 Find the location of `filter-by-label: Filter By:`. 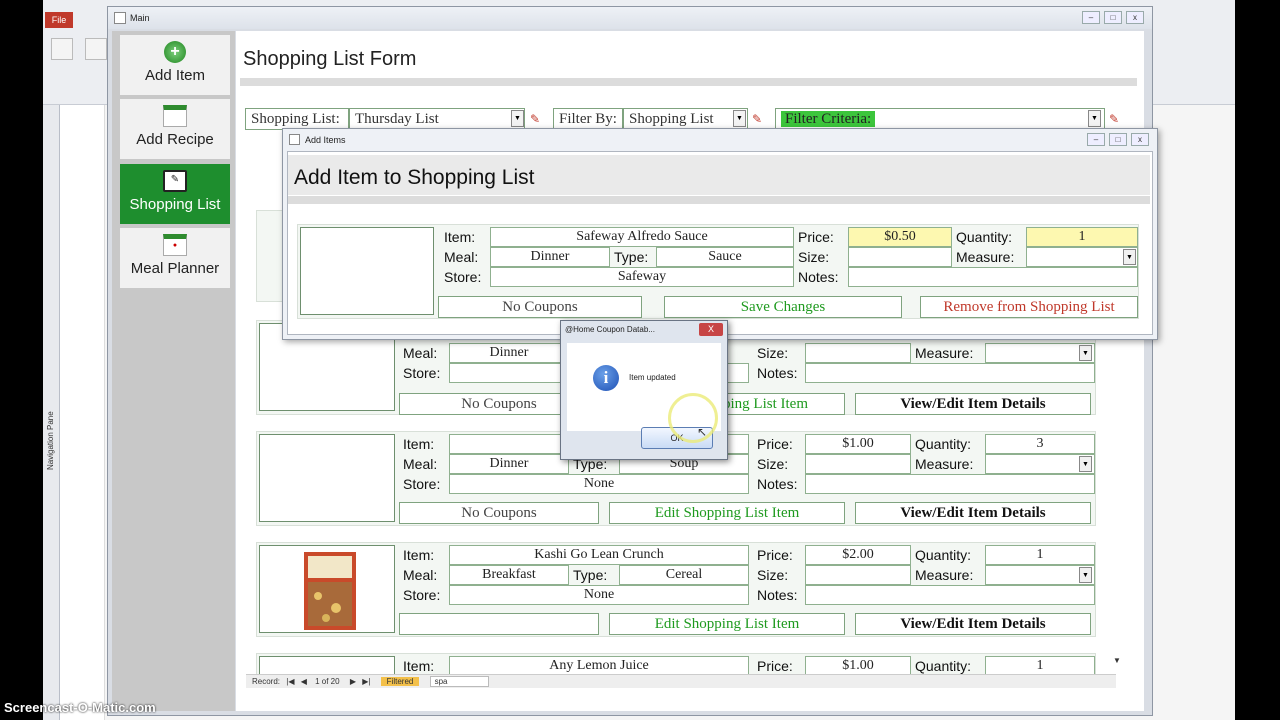

filter-by-label: Filter By: is located at coordinates (588, 119).